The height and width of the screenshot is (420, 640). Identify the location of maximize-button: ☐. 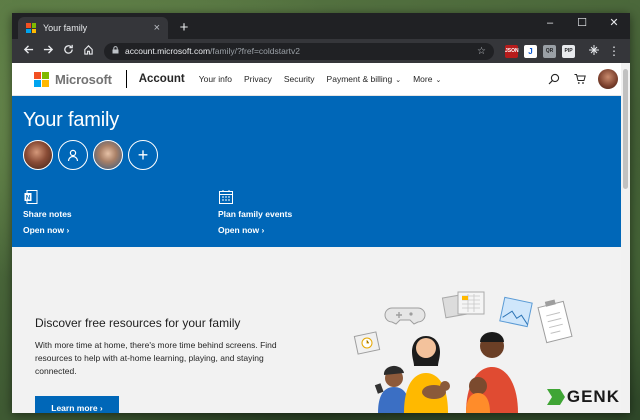
(582, 24).